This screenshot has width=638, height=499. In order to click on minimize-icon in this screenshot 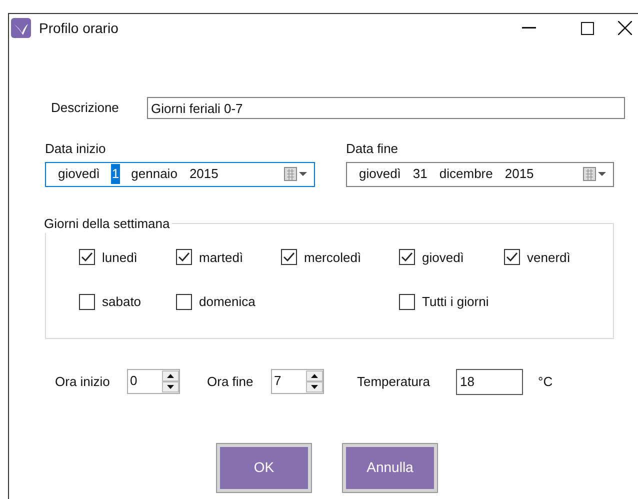, I will do `click(529, 28)`.